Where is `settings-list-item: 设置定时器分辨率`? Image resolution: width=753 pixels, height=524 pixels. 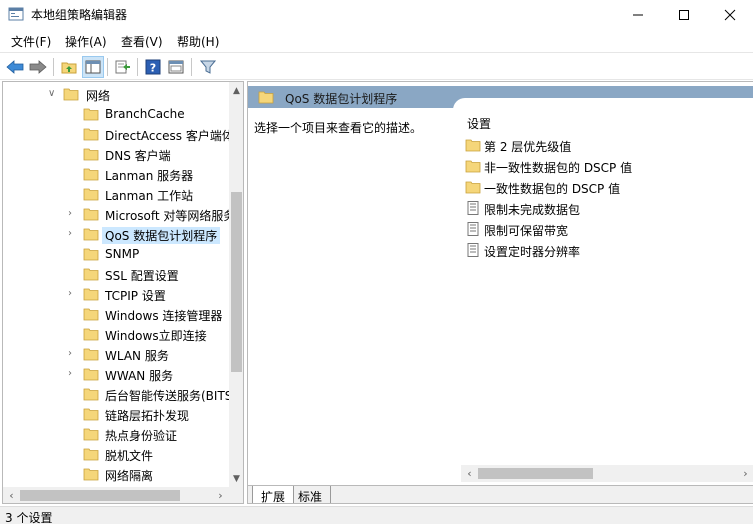
settings-list-item: 设置定时器分辨率 is located at coordinates (605, 250).